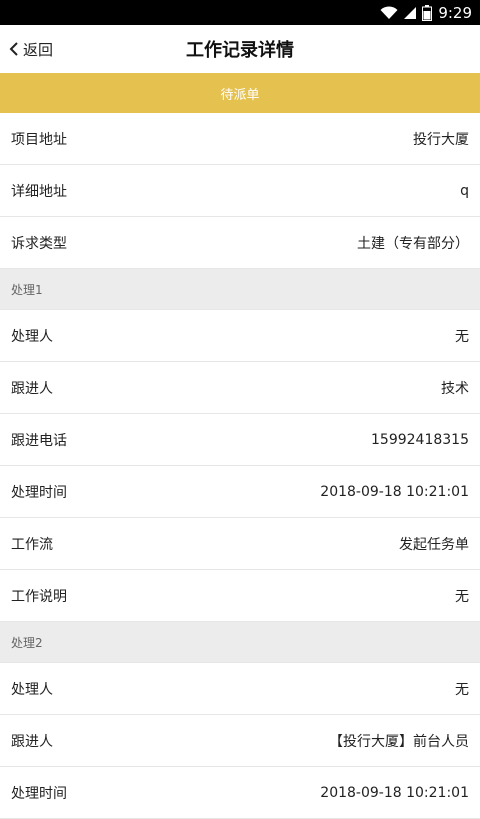 The height and width of the screenshot is (819, 480). What do you see at coordinates (394, 491) in the screenshot?
I see `row-value: 2018-09-18 10:21:01` at bounding box center [394, 491].